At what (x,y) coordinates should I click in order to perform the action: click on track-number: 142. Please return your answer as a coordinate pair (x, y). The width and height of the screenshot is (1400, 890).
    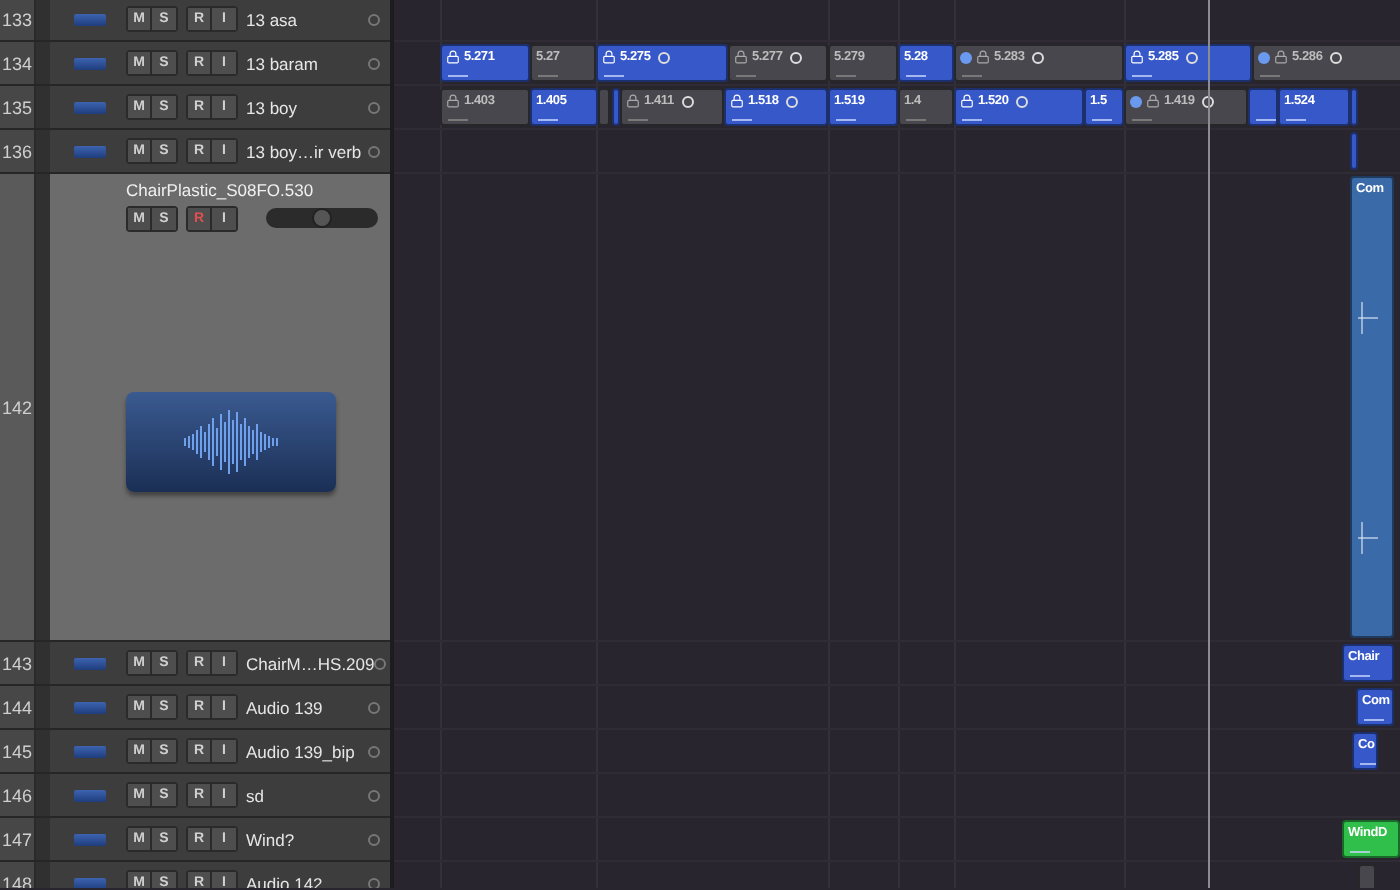
    Looking at the image, I should click on (18, 407).